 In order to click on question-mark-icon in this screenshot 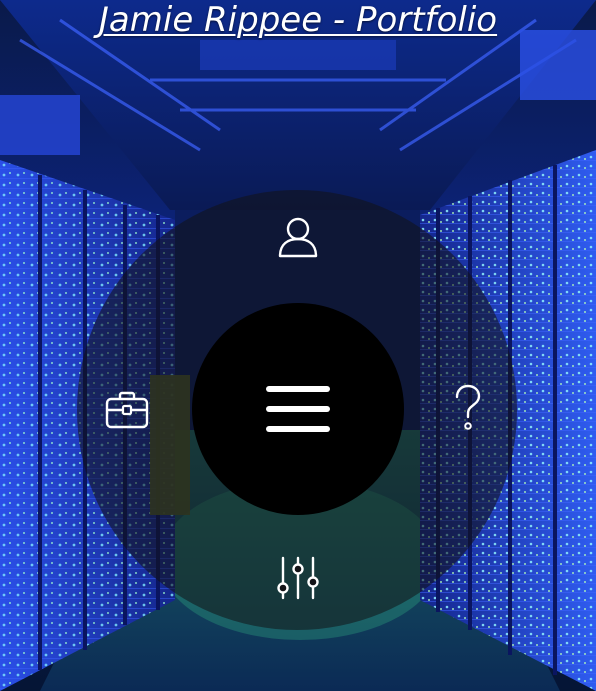, I will do `click(468, 407)`.